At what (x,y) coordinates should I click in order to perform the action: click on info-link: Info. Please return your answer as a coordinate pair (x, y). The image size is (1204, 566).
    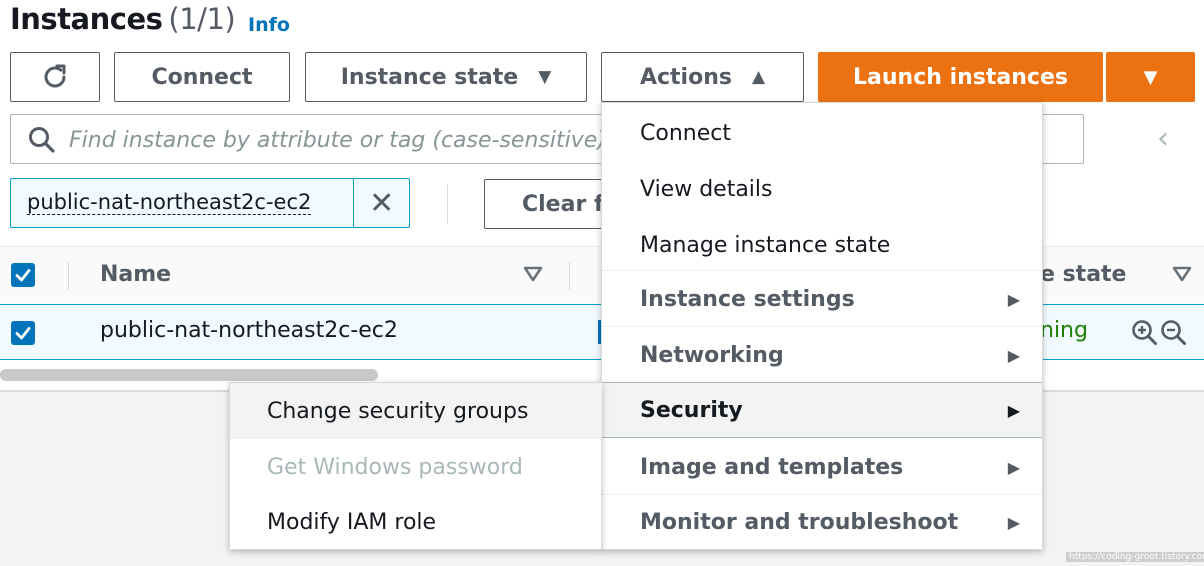
    Looking at the image, I should click on (269, 25).